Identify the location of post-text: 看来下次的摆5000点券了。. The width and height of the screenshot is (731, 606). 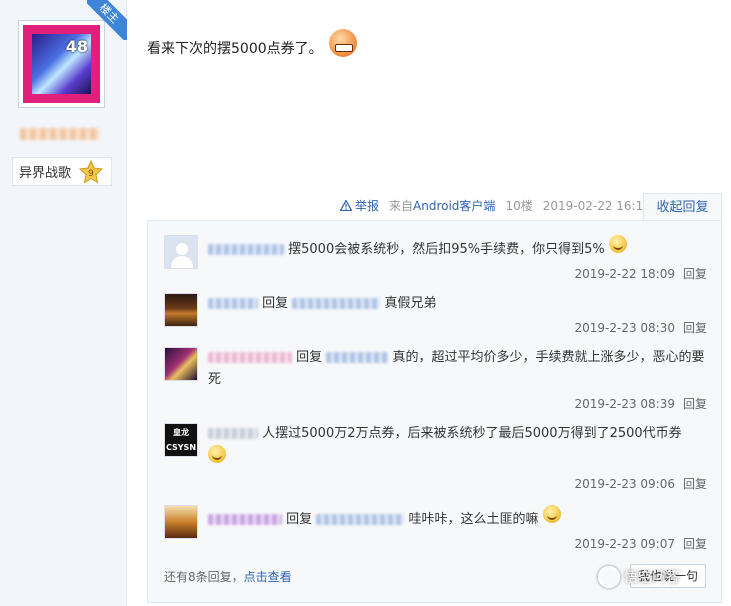
(235, 49).